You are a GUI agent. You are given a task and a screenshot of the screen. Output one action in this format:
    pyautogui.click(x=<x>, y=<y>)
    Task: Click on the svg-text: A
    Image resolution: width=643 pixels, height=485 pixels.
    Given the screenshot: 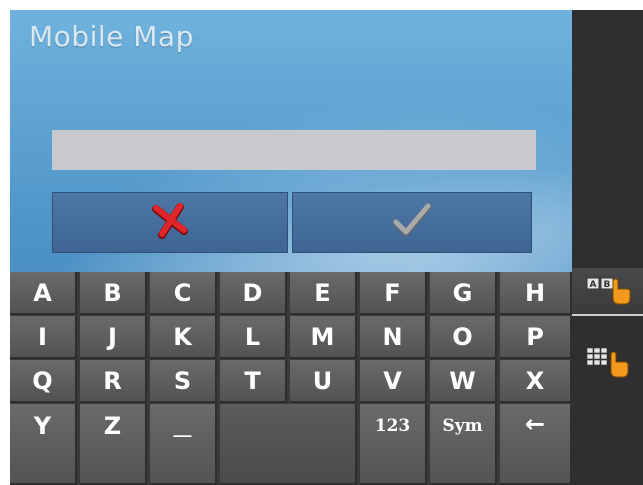 What is the action you would take?
    pyautogui.click(x=592, y=285)
    